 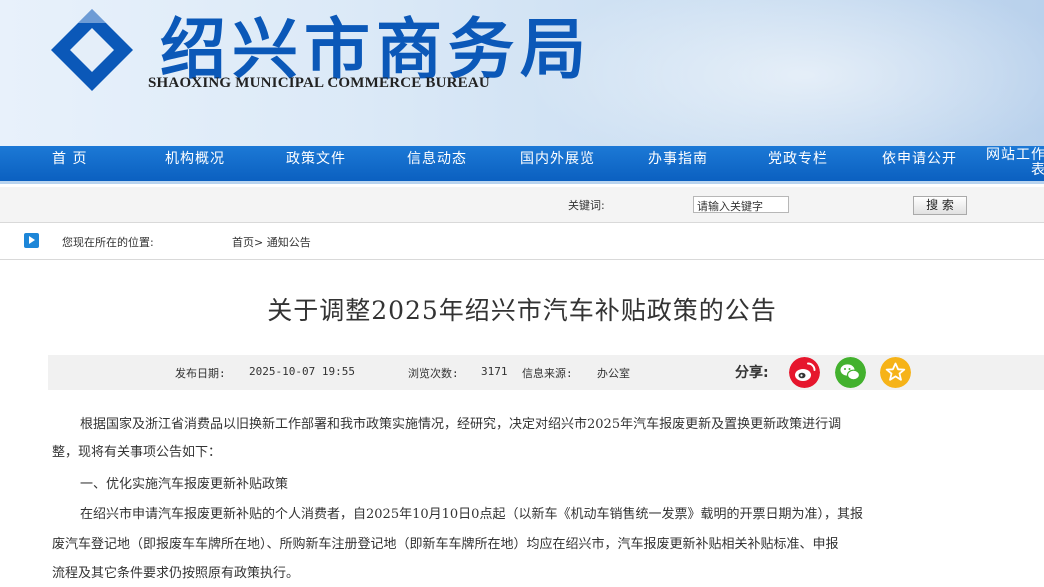 I want to click on section-heading-1: 一、优化实施汽车报废更新补贴政策, so click(x=184, y=484).